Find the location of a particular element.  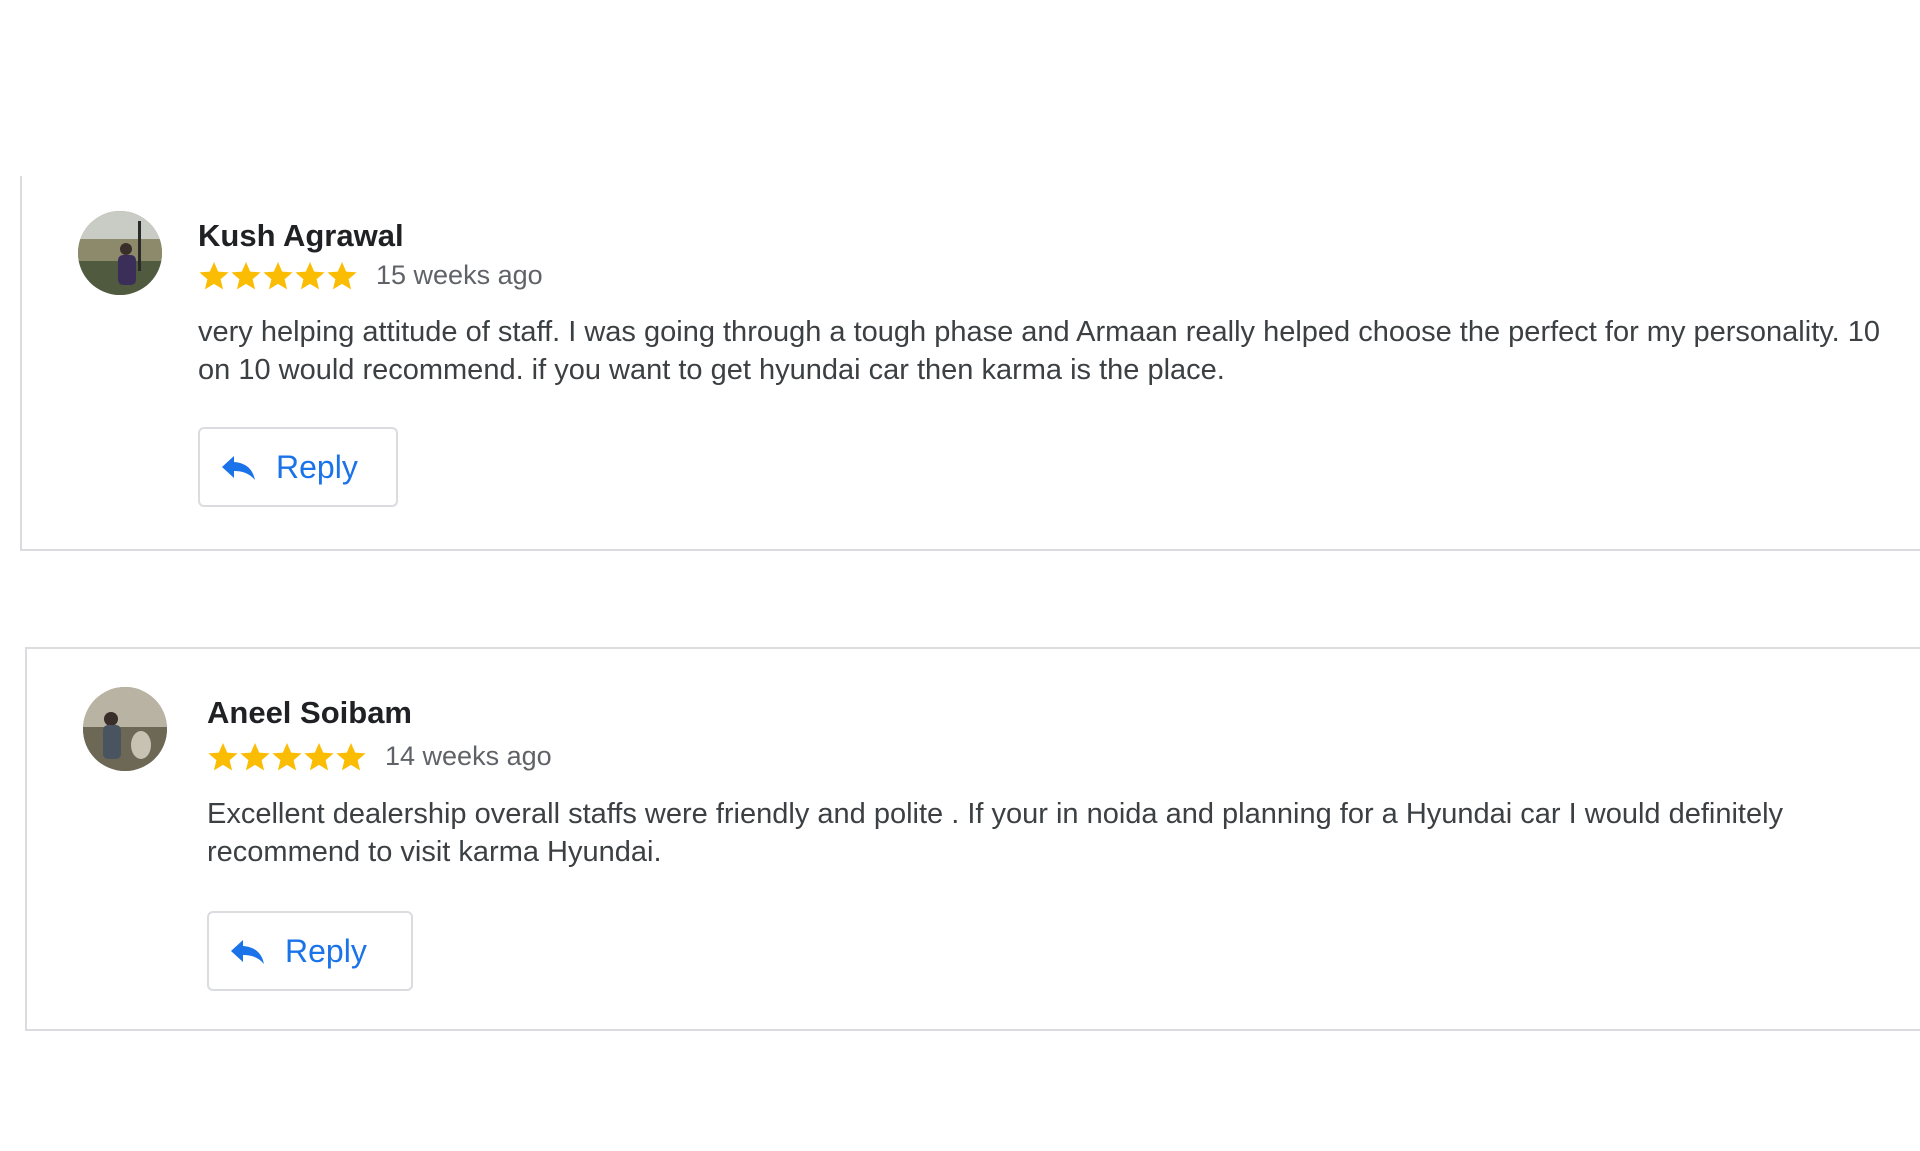

review-timestamp: 14 weeks ago is located at coordinates (468, 756).